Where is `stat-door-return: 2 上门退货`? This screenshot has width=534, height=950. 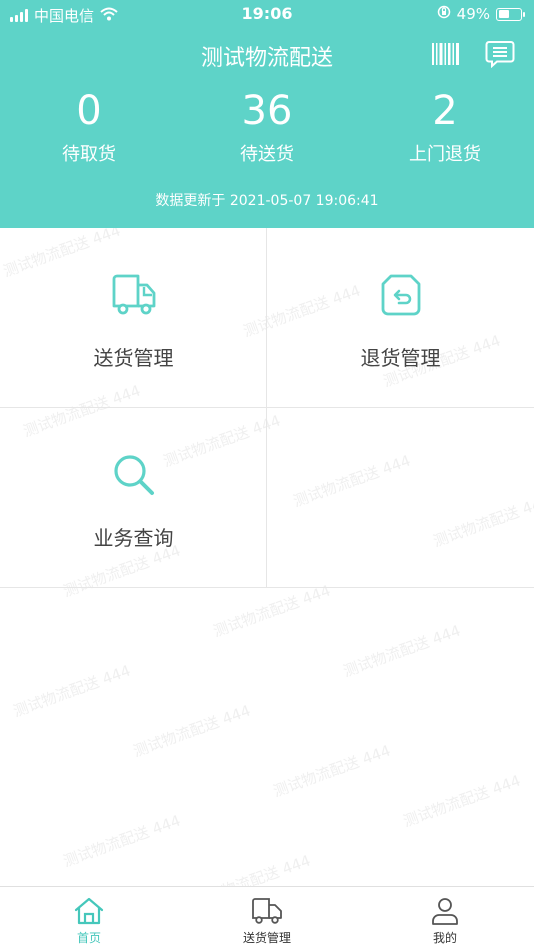 stat-door-return: 2 上门退货 is located at coordinates (445, 127).